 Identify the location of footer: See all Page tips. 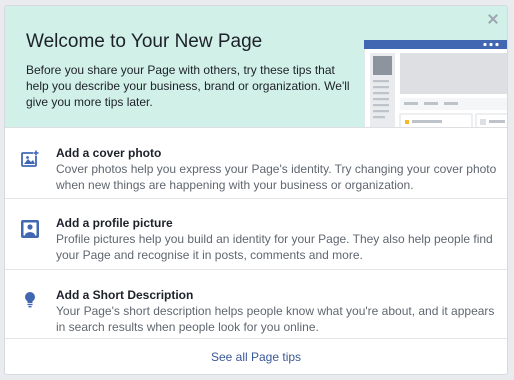
(256, 356).